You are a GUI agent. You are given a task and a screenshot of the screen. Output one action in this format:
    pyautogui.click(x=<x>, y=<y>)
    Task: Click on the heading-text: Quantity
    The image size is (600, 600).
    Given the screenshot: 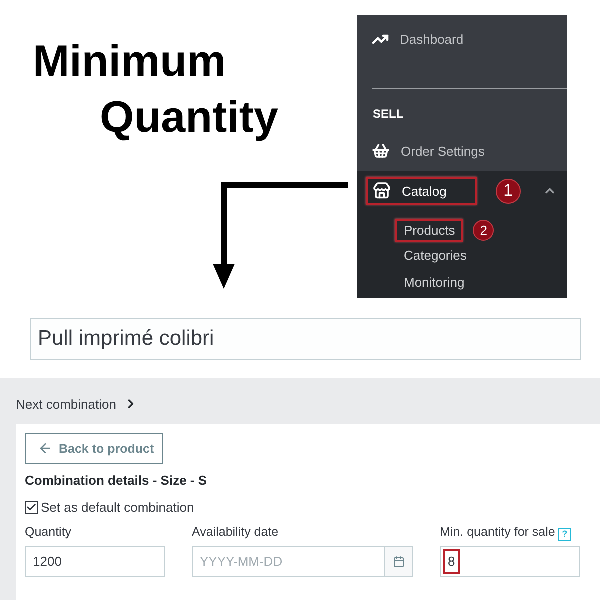 What is the action you would take?
    pyautogui.click(x=188, y=118)
    